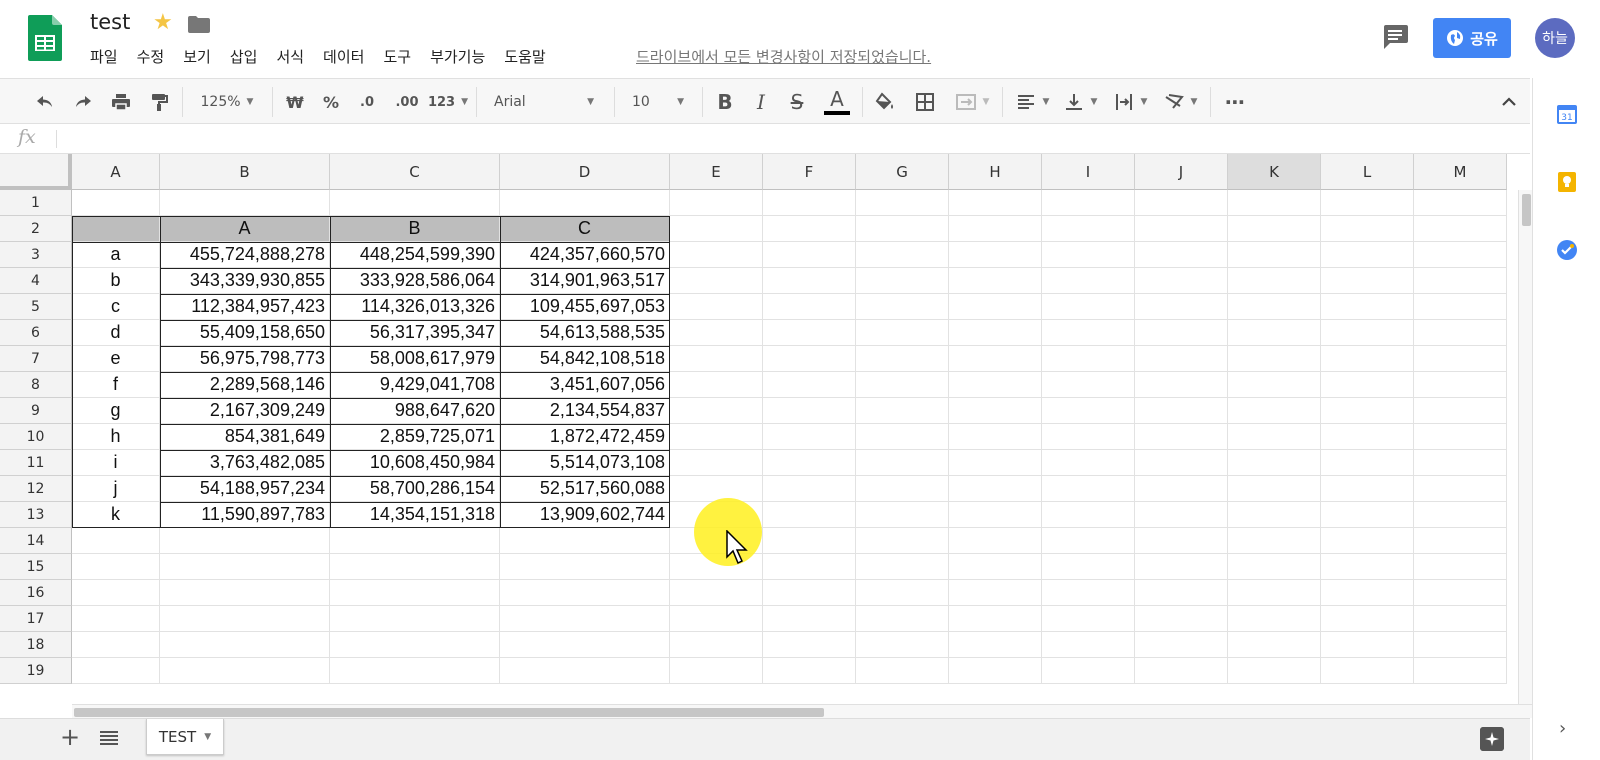 Image resolution: width=1600 pixels, height=760 pixels. What do you see at coordinates (415, 593) in the screenshot?
I see `cell-c16` at bounding box center [415, 593].